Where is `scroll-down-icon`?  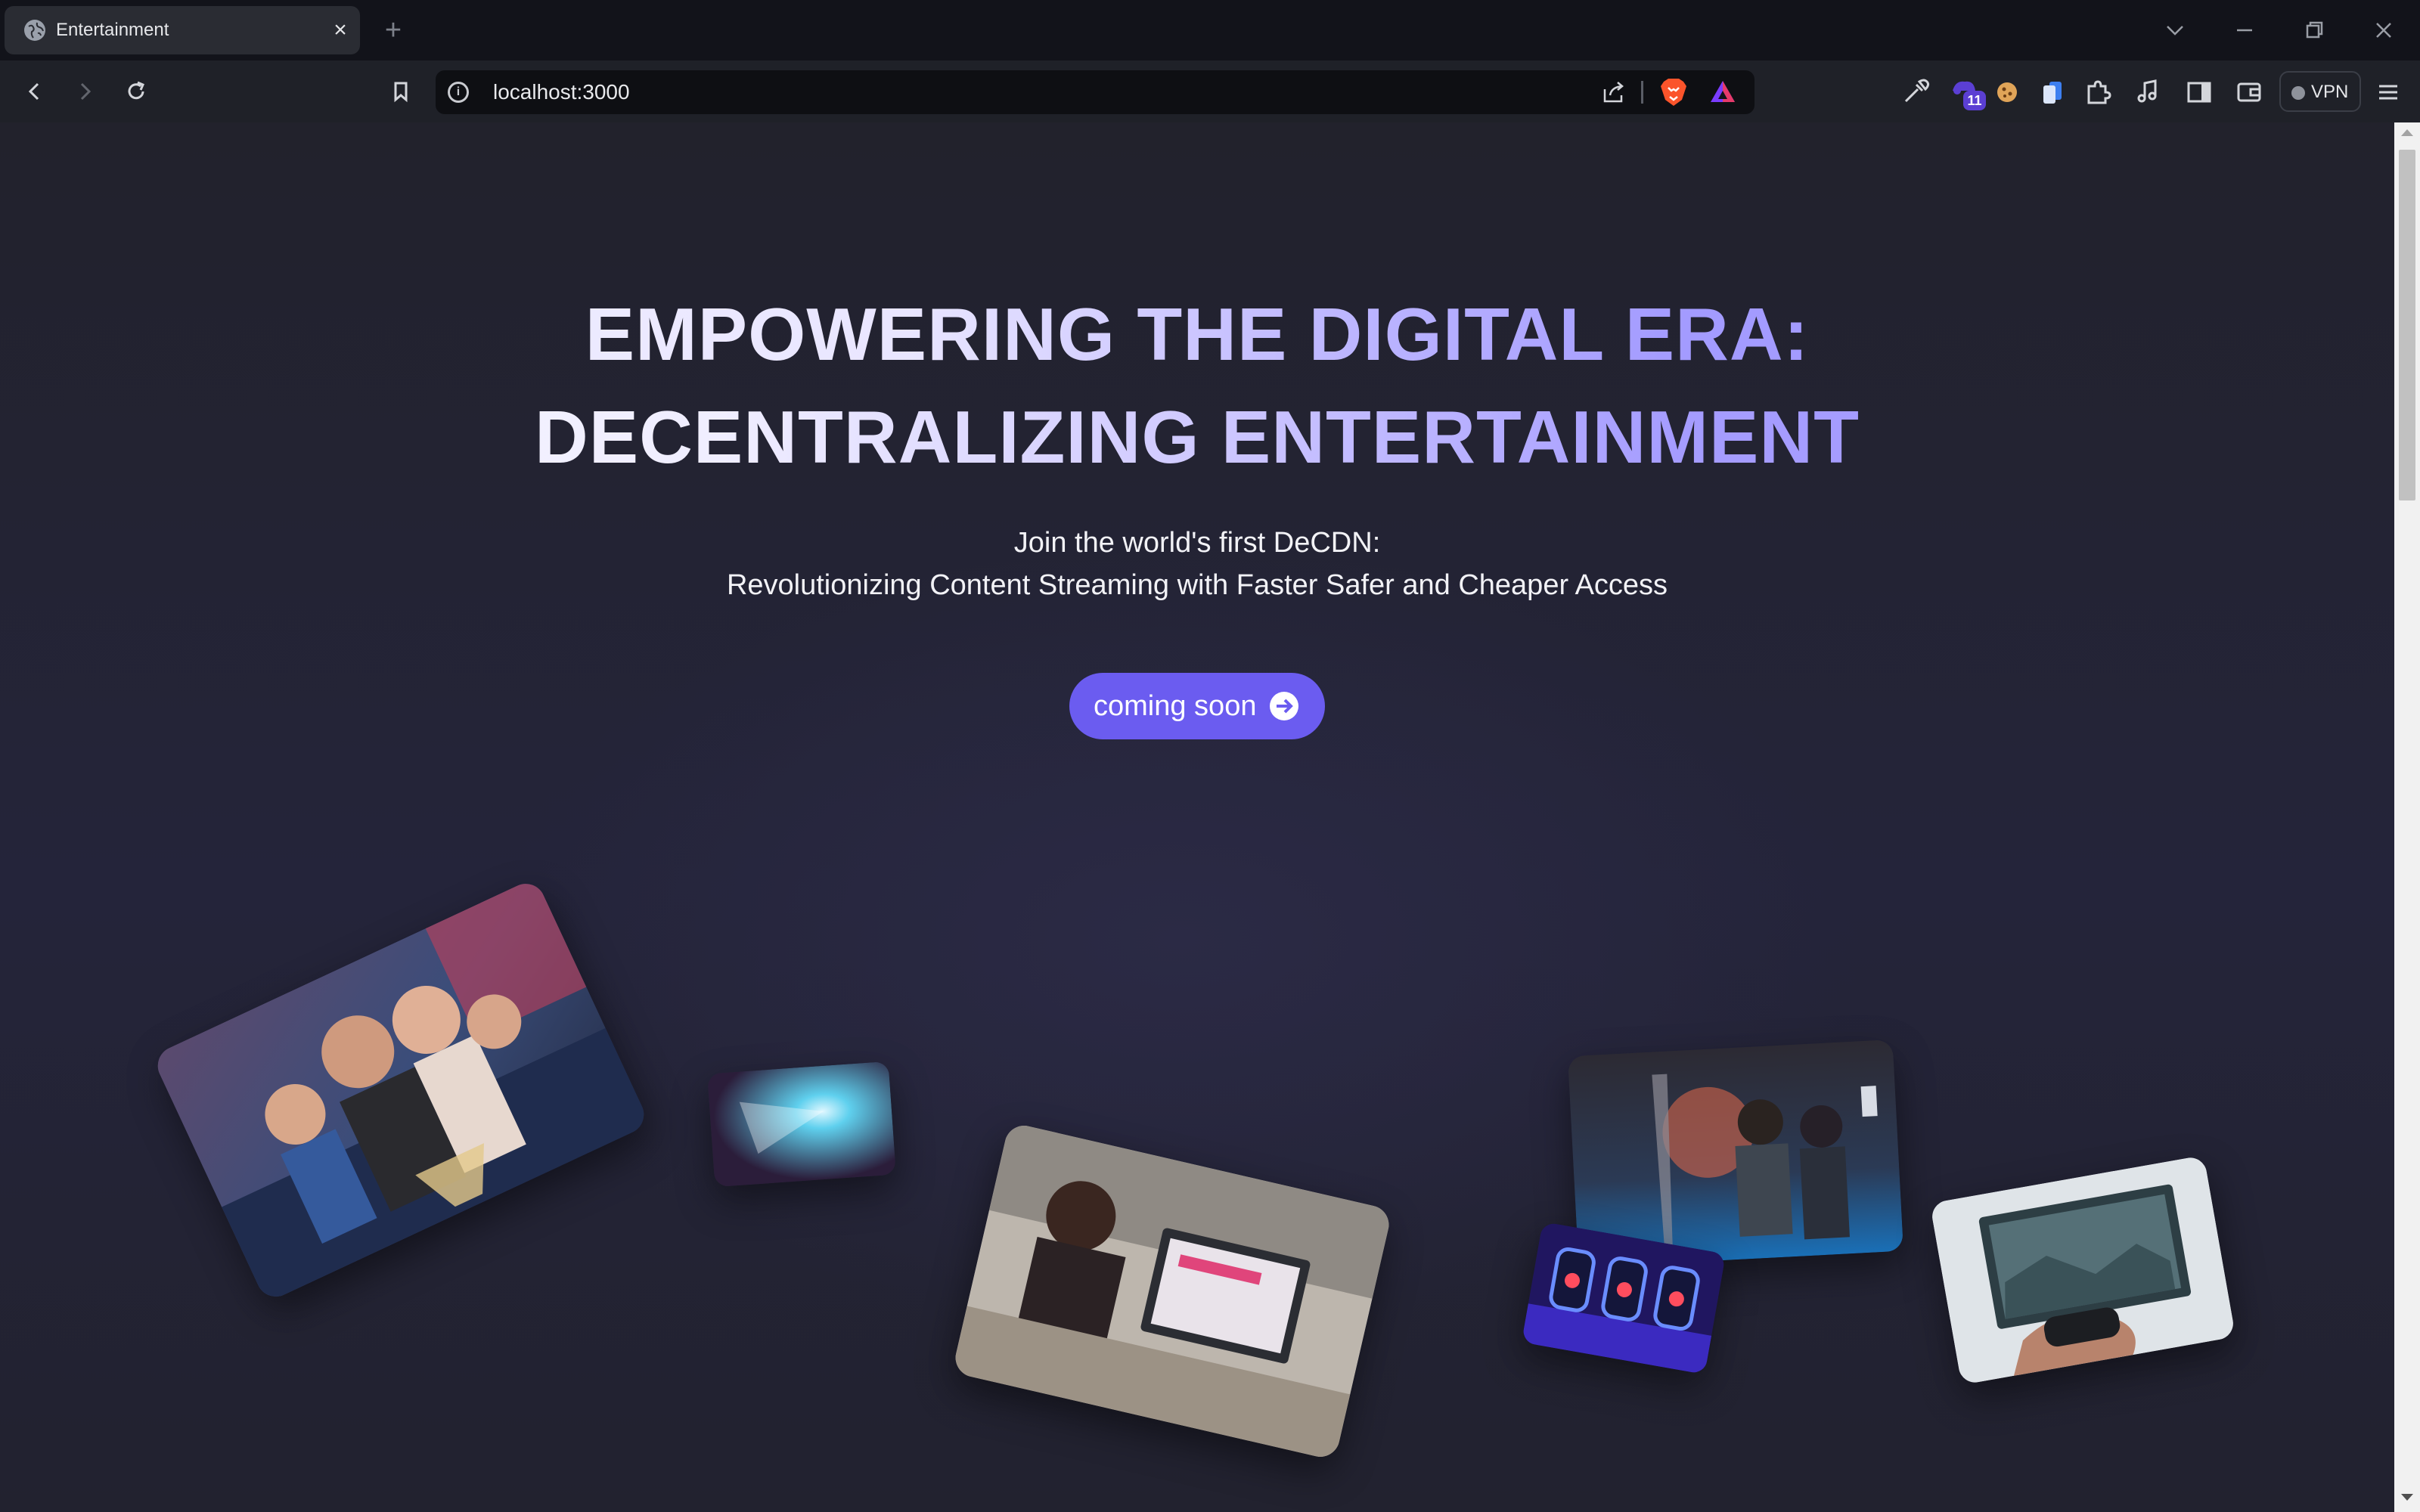
scroll-down-icon is located at coordinates (2407, 1499).